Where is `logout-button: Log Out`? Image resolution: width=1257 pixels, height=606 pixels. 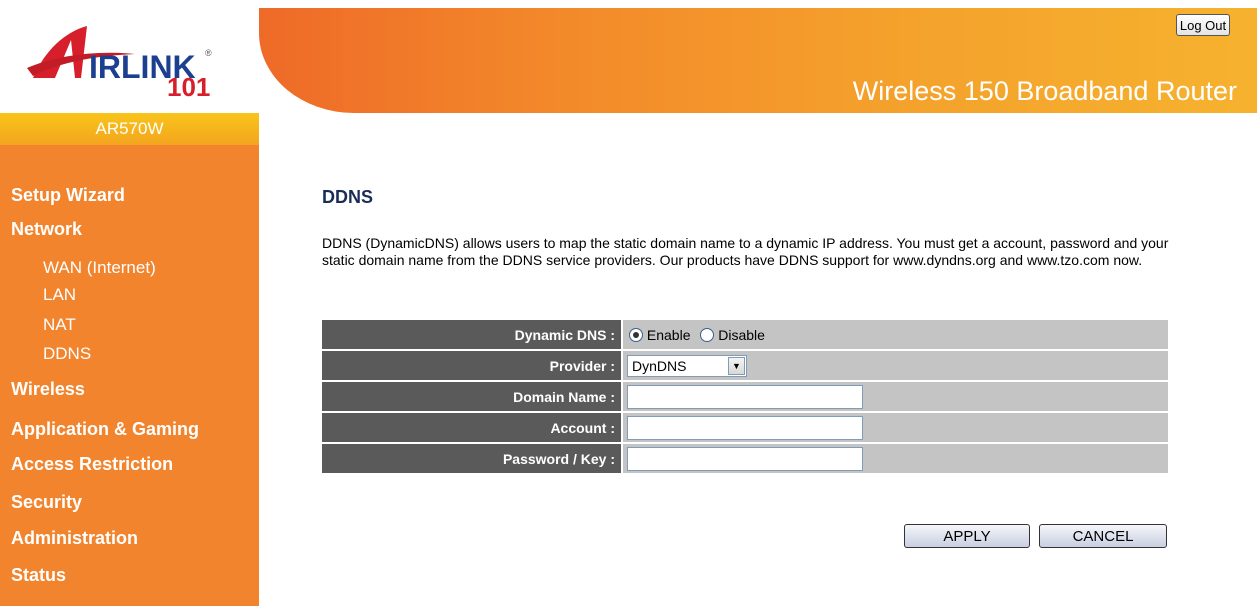
logout-button: Log Out is located at coordinates (1203, 25).